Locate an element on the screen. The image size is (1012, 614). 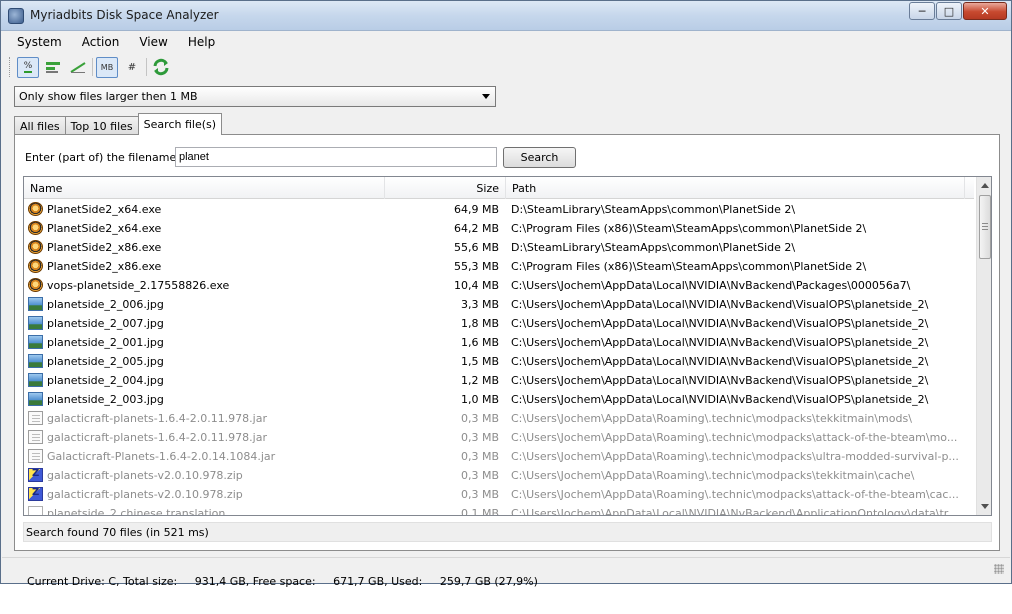
slope-icon is located at coordinates (78, 67).